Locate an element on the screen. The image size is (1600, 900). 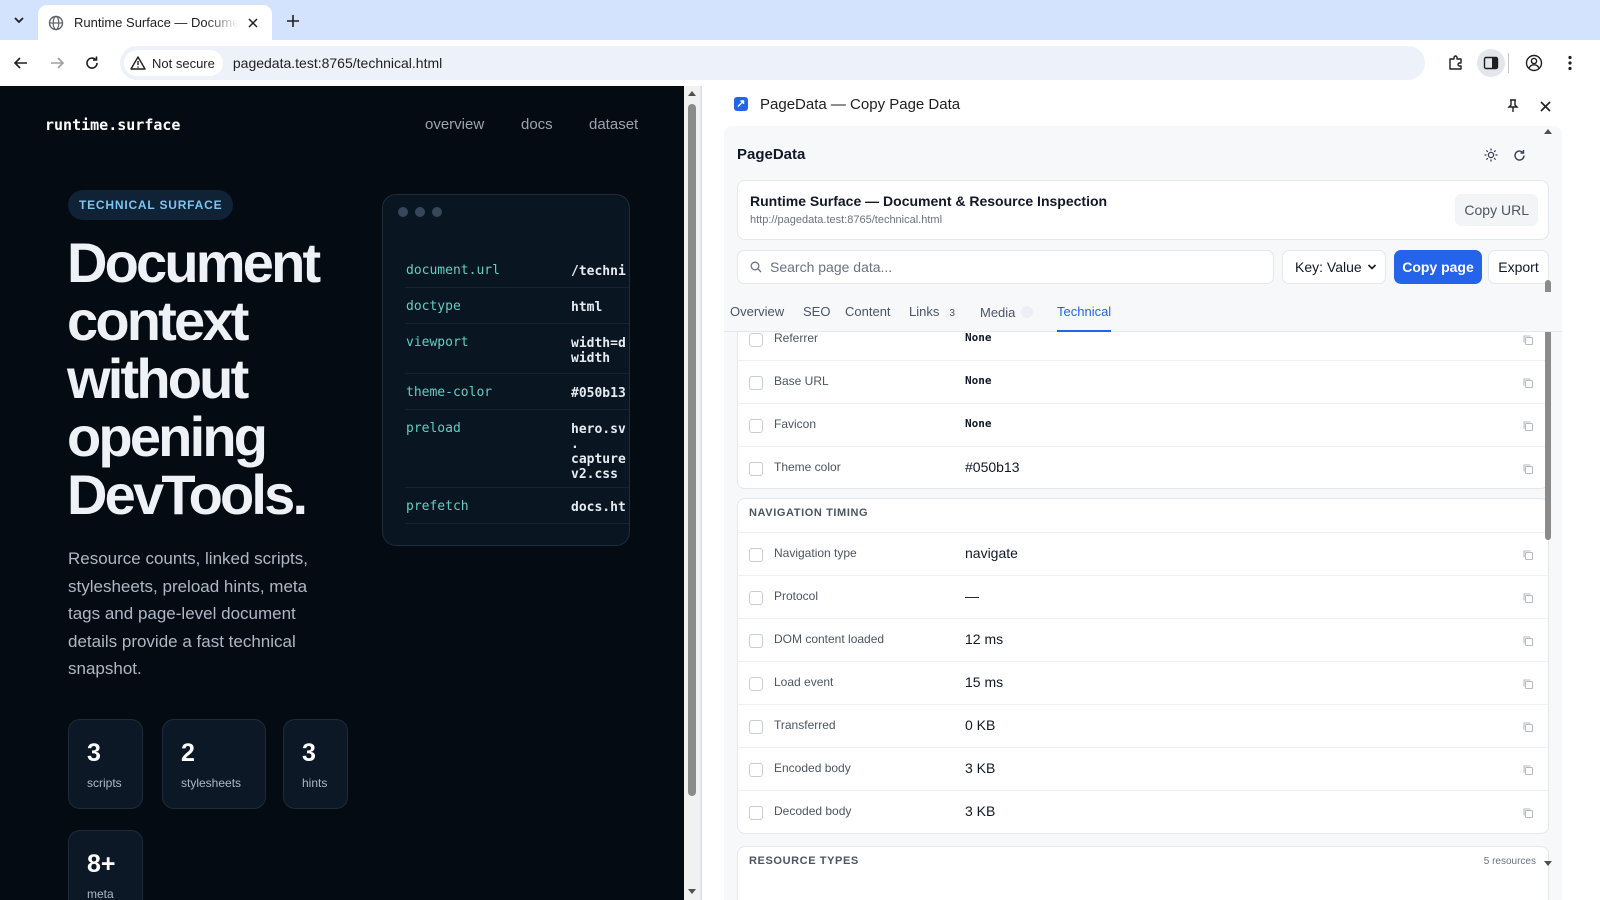
tab-seo: SEO is located at coordinates (816, 318).